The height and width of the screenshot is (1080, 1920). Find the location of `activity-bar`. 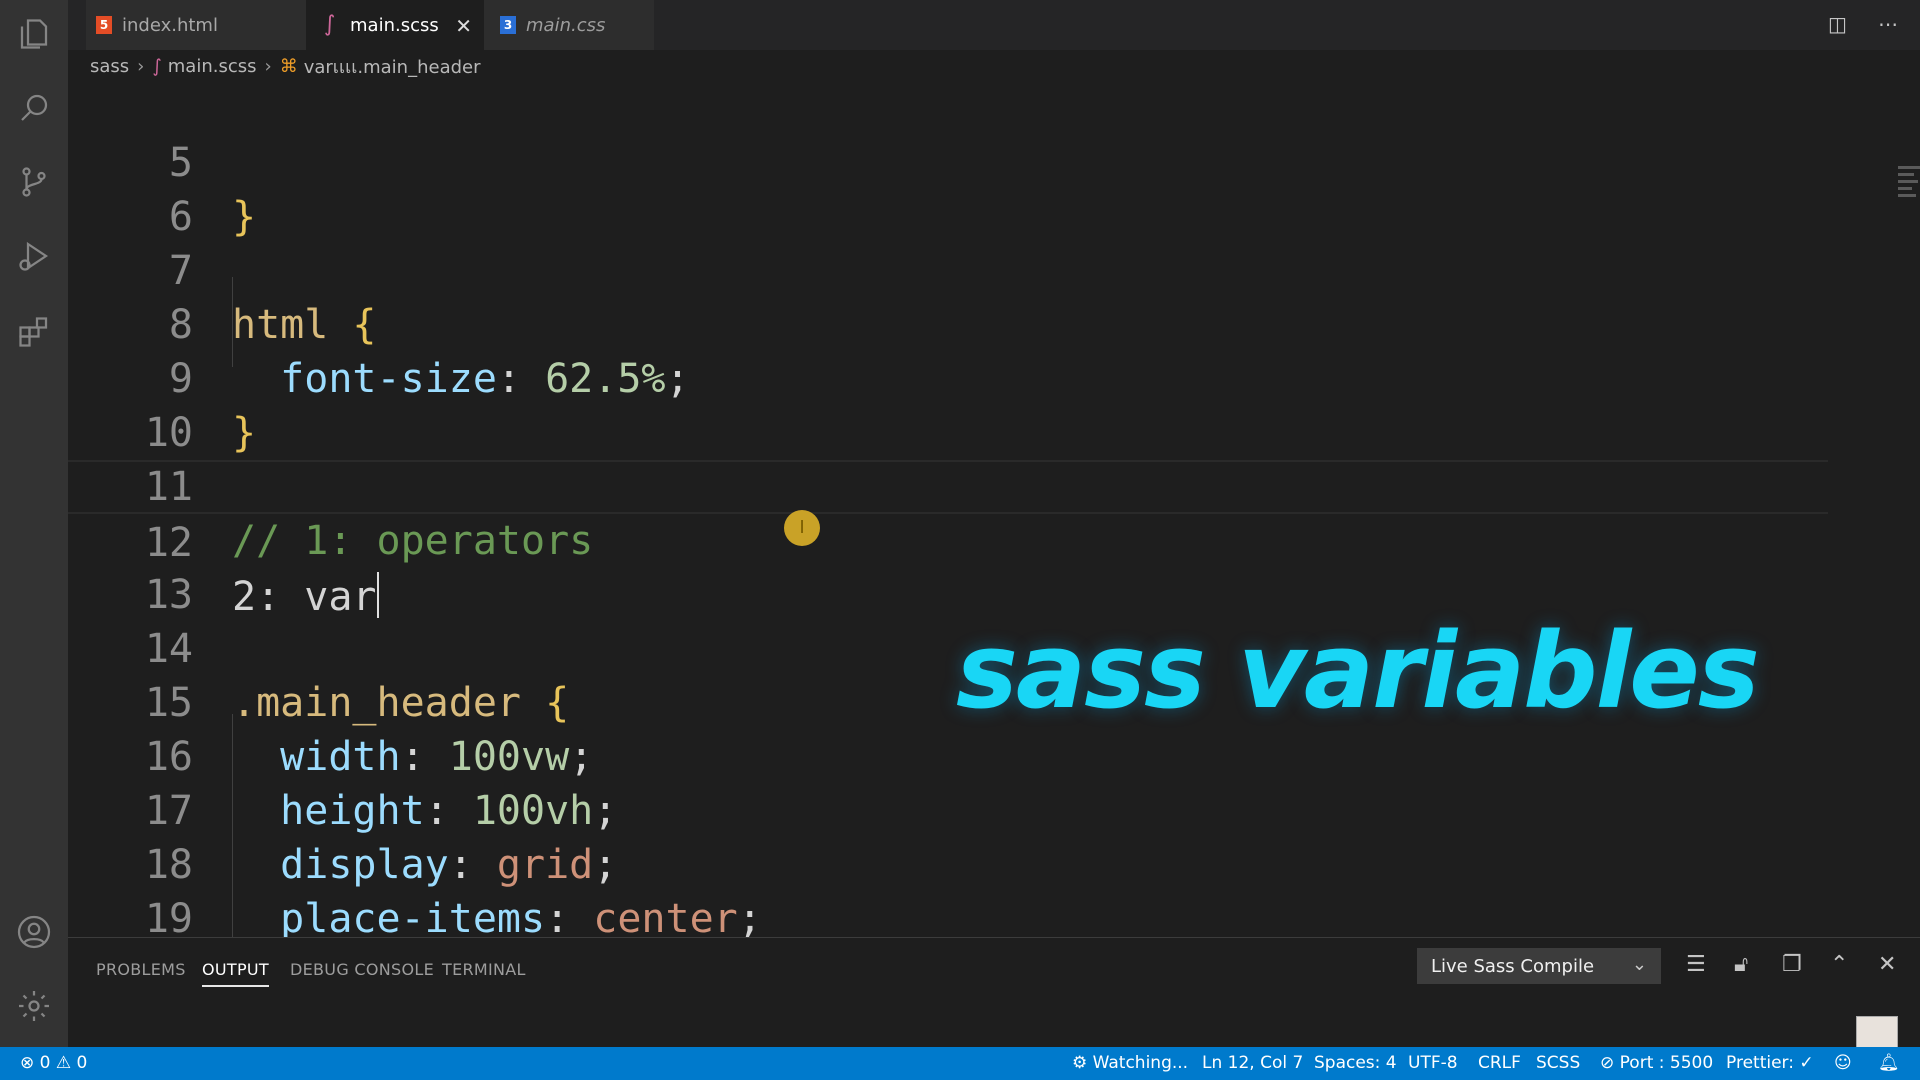

activity-bar is located at coordinates (34, 523).